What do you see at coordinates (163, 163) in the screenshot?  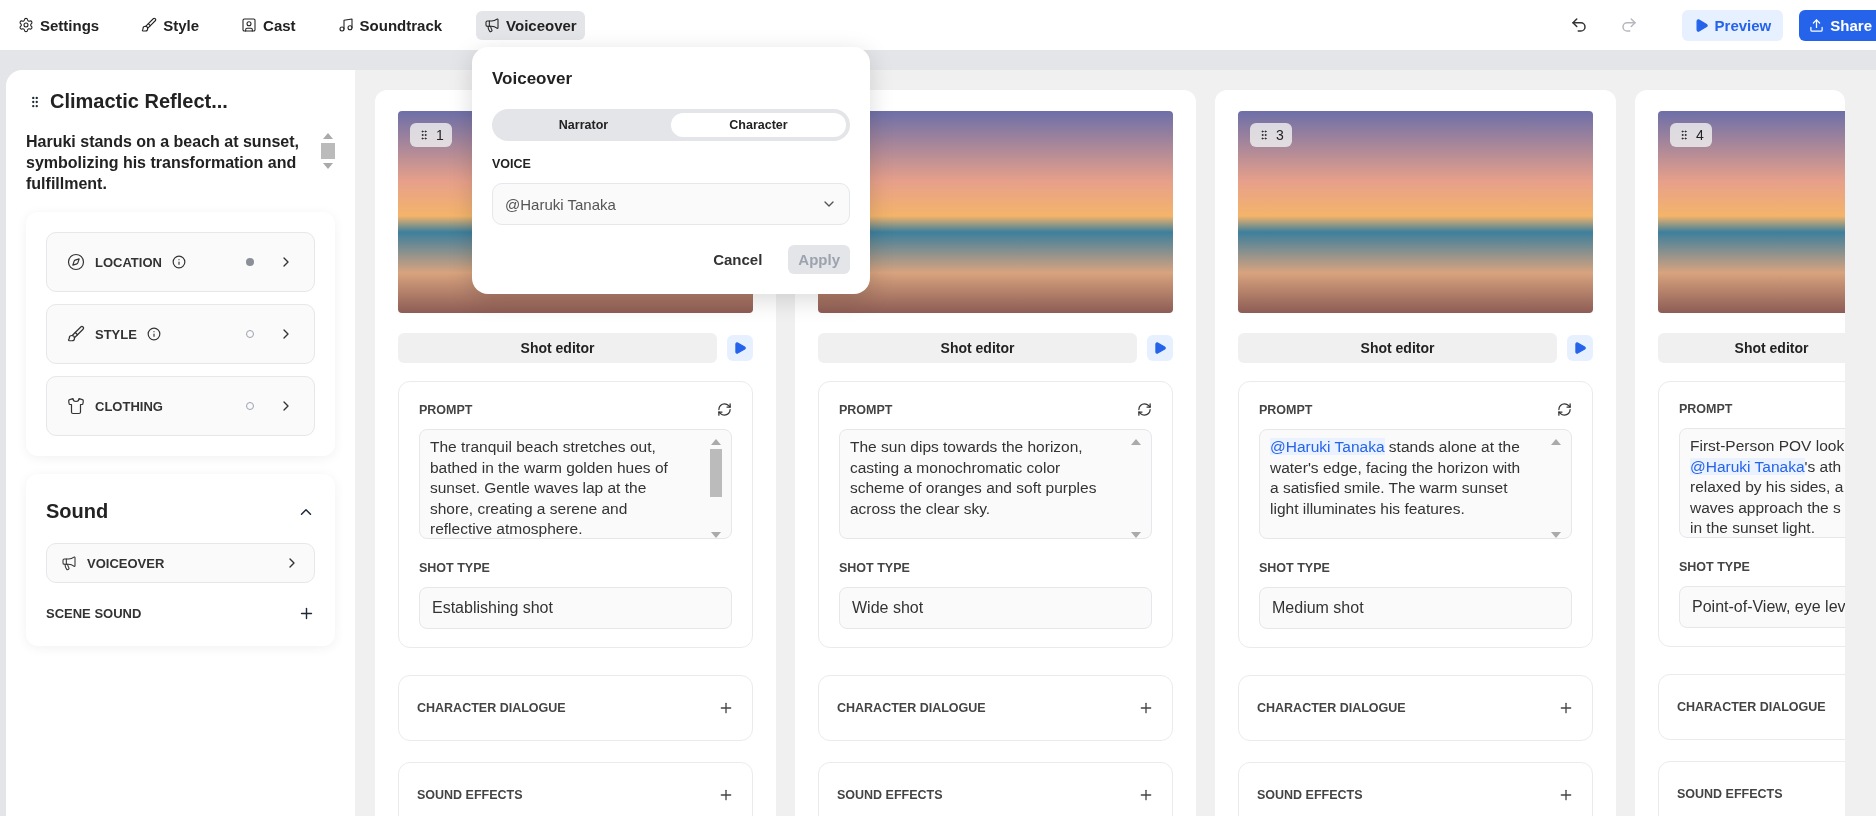 I see `scene-description: Haruki stands on a beach at sunset, symbolizing his transformation and fulfillment.` at bounding box center [163, 163].